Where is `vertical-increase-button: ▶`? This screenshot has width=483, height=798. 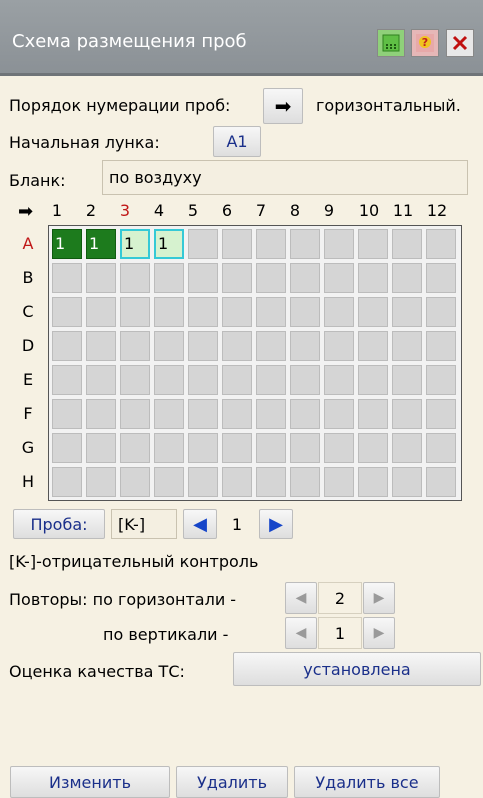
vertical-increase-button: ▶ is located at coordinates (379, 633).